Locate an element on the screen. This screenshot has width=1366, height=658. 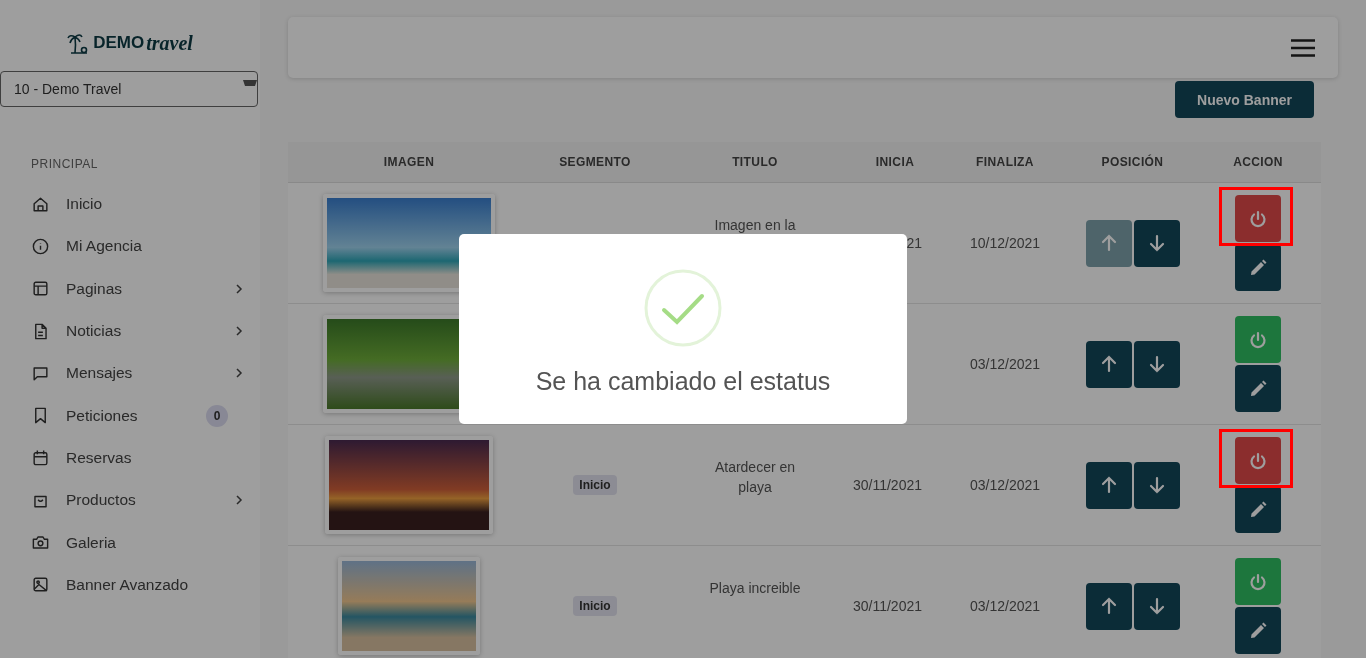
menu-icon is located at coordinates (1303, 47).